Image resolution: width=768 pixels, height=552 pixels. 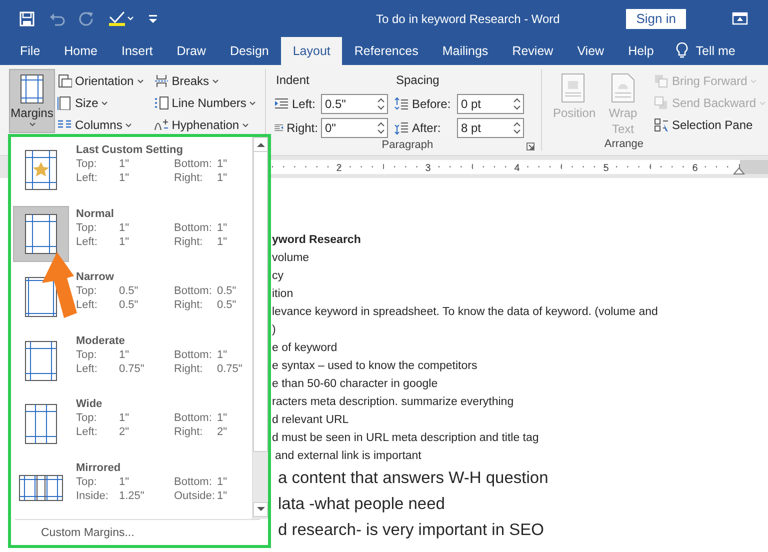 What do you see at coordinates (405, 438) in the screenshot?
I see `document-text: d must be seen in URL meta description and title tag` at bounding box center [405, 438].